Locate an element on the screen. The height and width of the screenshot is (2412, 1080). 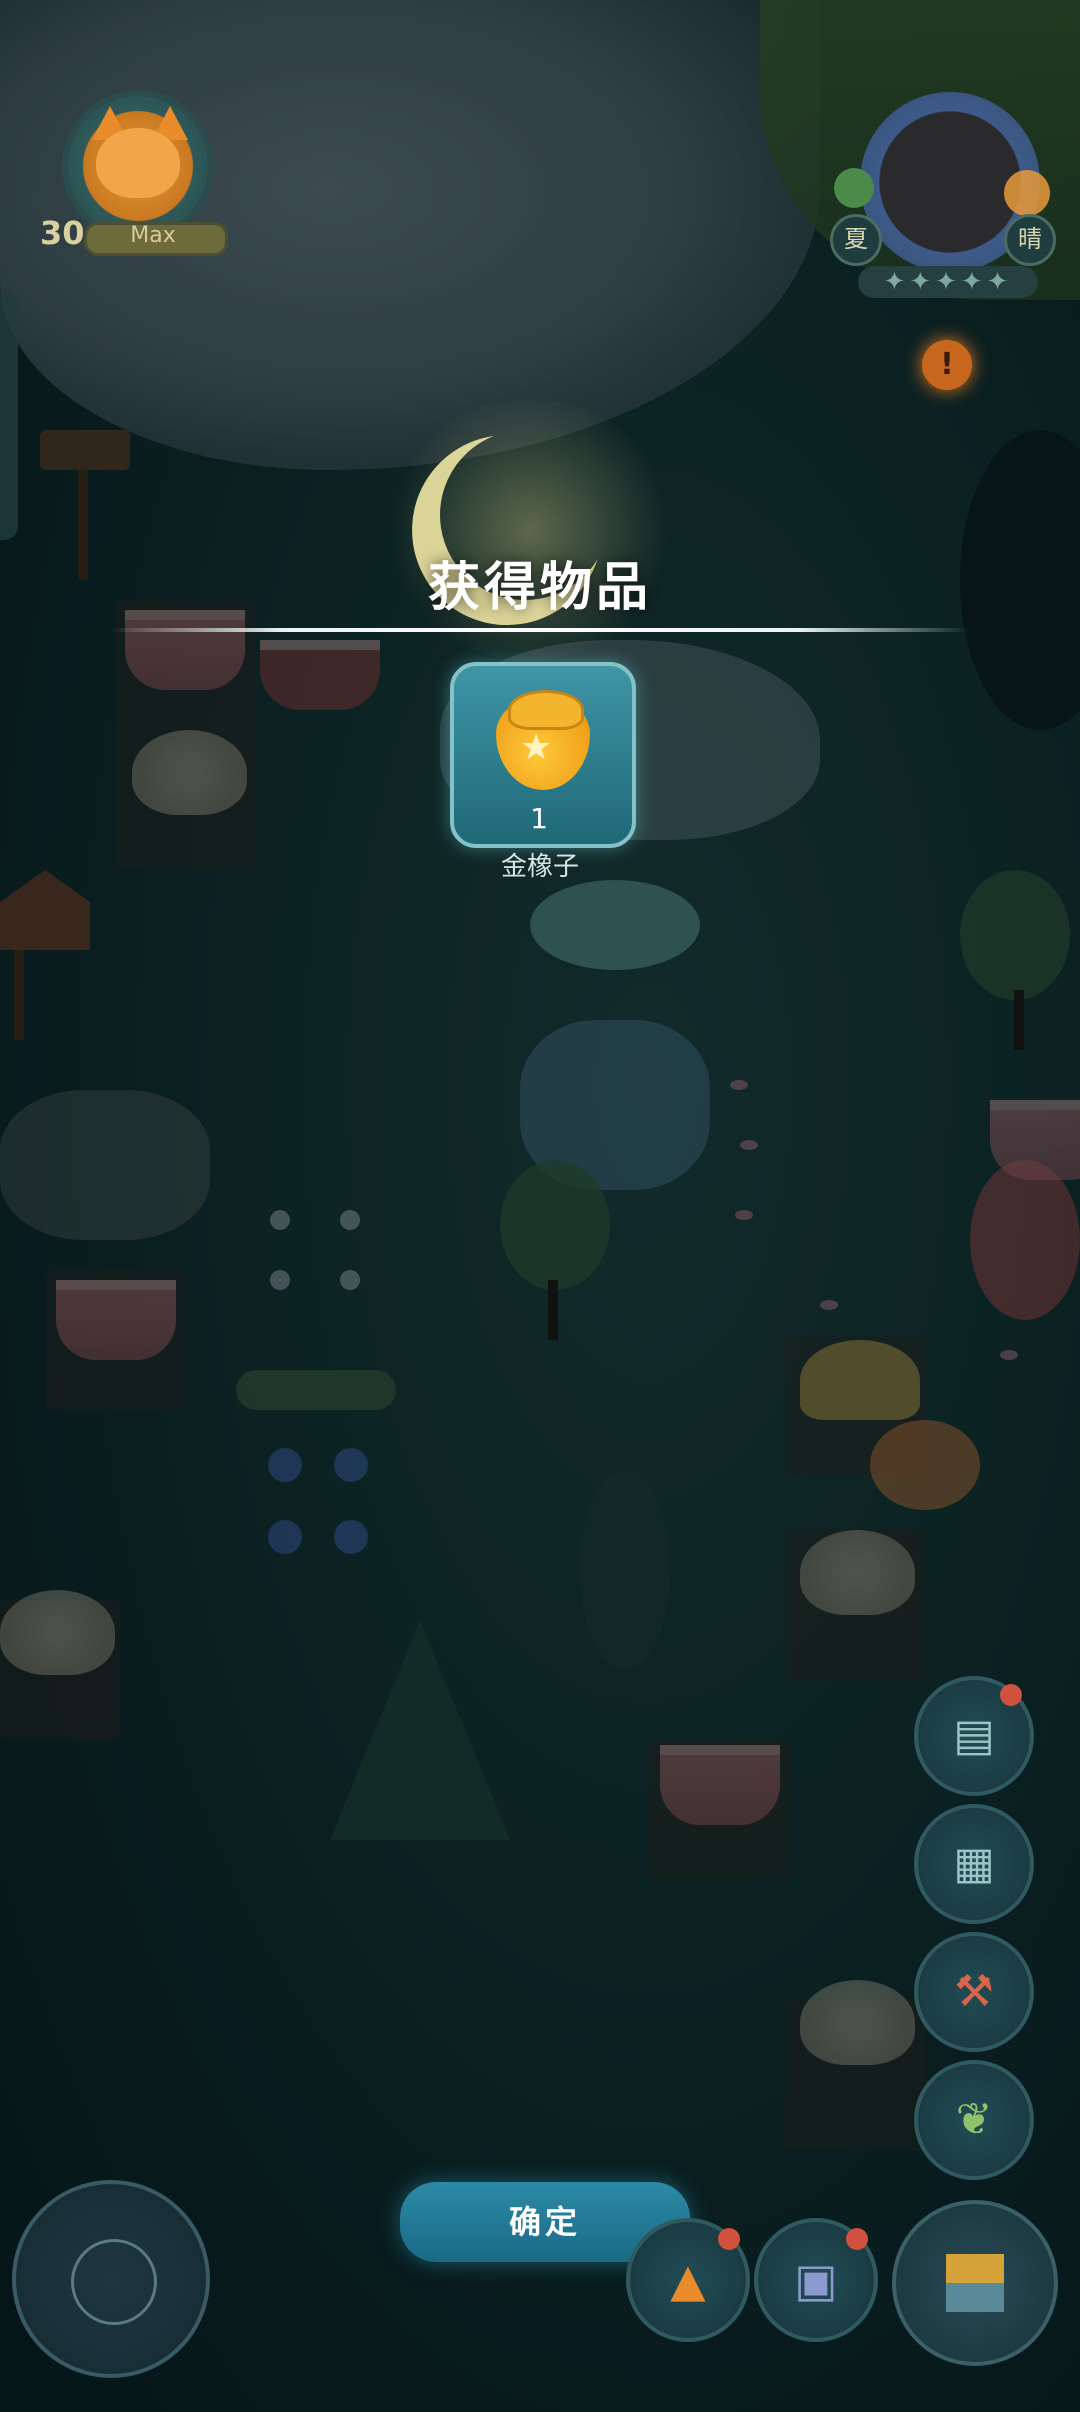
sprout-button: ❦ is located at coordinates (974, 2120).